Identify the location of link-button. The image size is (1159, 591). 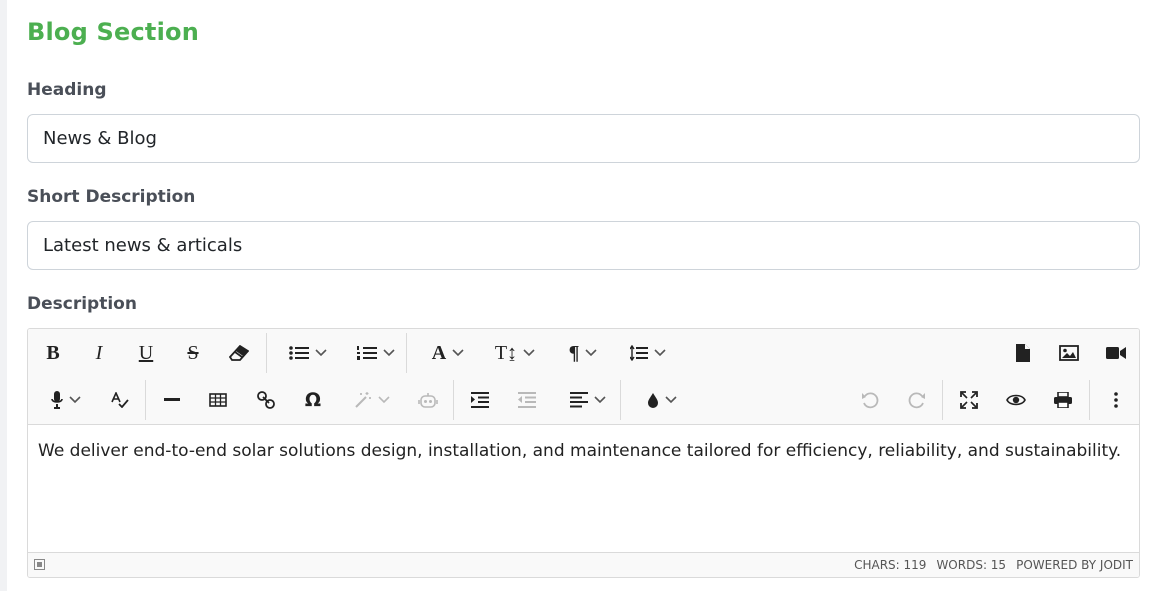
(266, 400).